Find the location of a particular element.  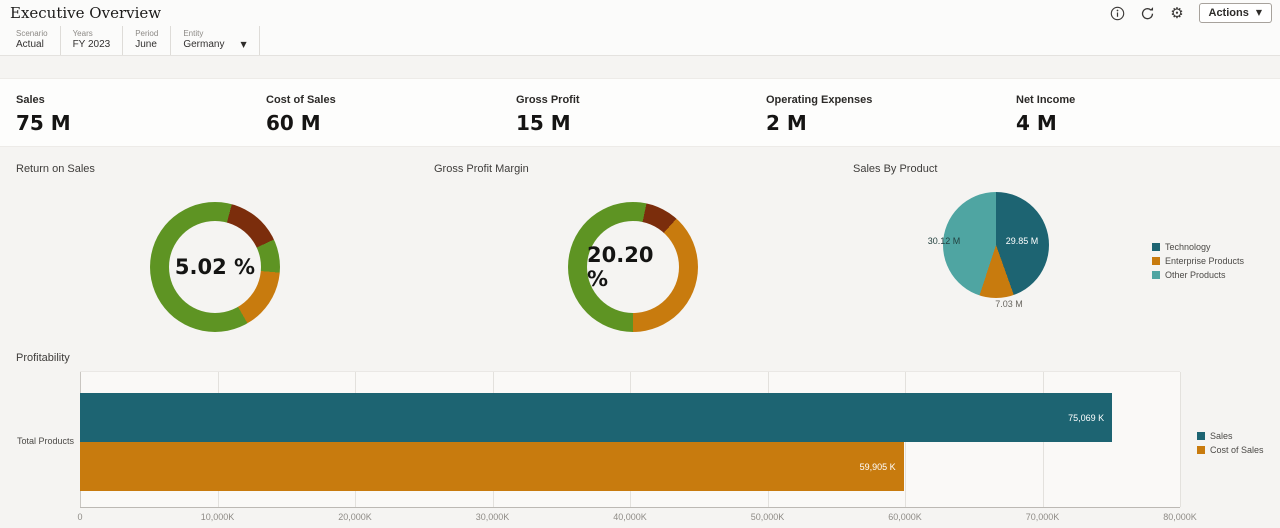

x-axis-tick-label: 70,000K is located at coordinates (1042, 517).